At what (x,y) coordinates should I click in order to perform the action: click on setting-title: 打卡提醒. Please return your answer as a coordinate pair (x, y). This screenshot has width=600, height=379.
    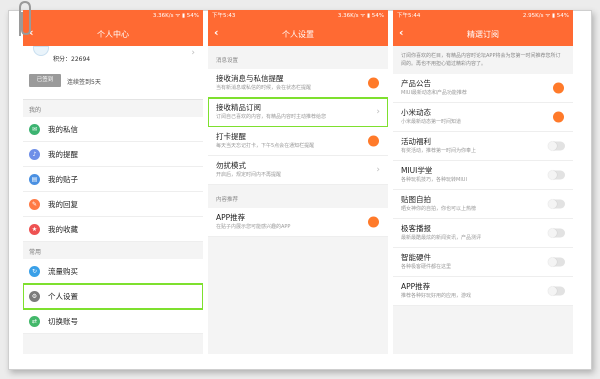
    Looking at the image, I should click on (231, 136).